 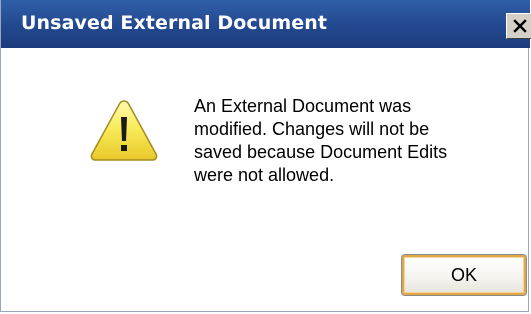 What do you see at coordinates (264, 175) in the screenshot?
I see `message-line: were not allowed.` at bounding box center [264, 175].